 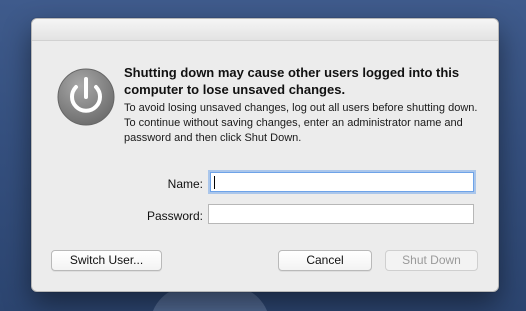 I want to click on password-field, so click(x=341, y=214).